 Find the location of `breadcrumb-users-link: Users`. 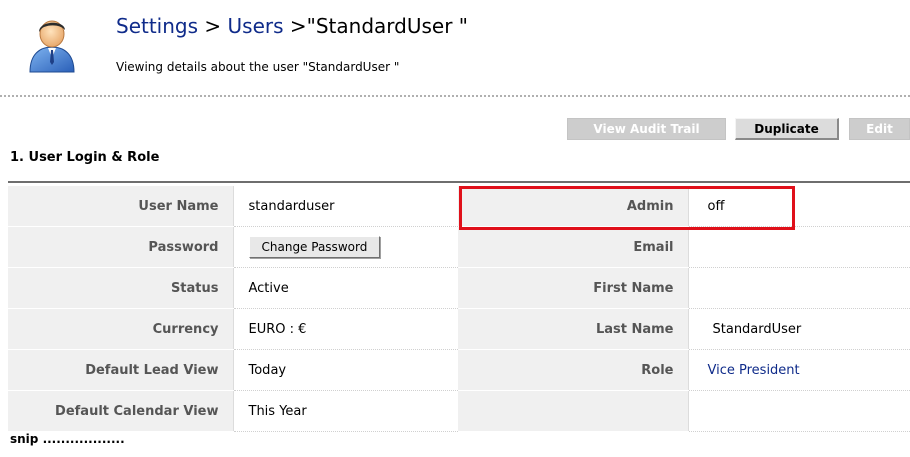

breadcrumb-users-link: Users is located at coordinates (256, 26).